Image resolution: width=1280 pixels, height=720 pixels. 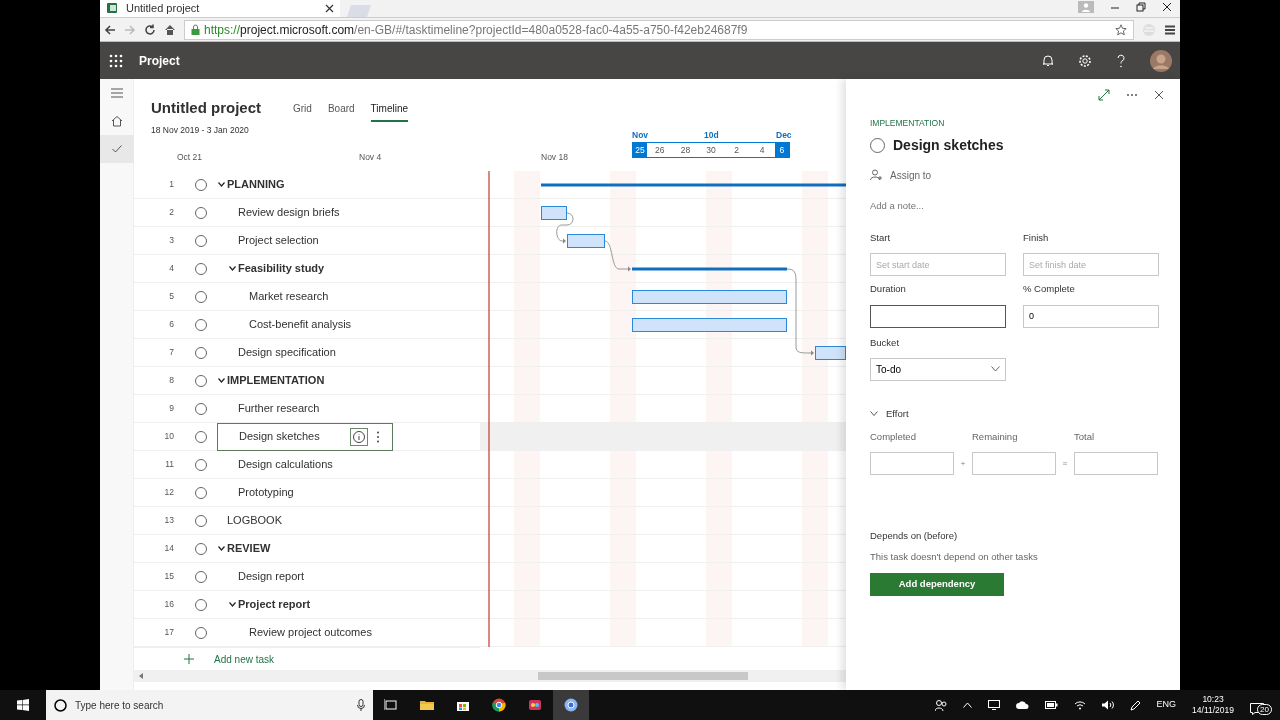 What do you see at coordinates (141, 676) in the screenshot?
I see `scroll-left-icon` at bounding box center [141, 676].